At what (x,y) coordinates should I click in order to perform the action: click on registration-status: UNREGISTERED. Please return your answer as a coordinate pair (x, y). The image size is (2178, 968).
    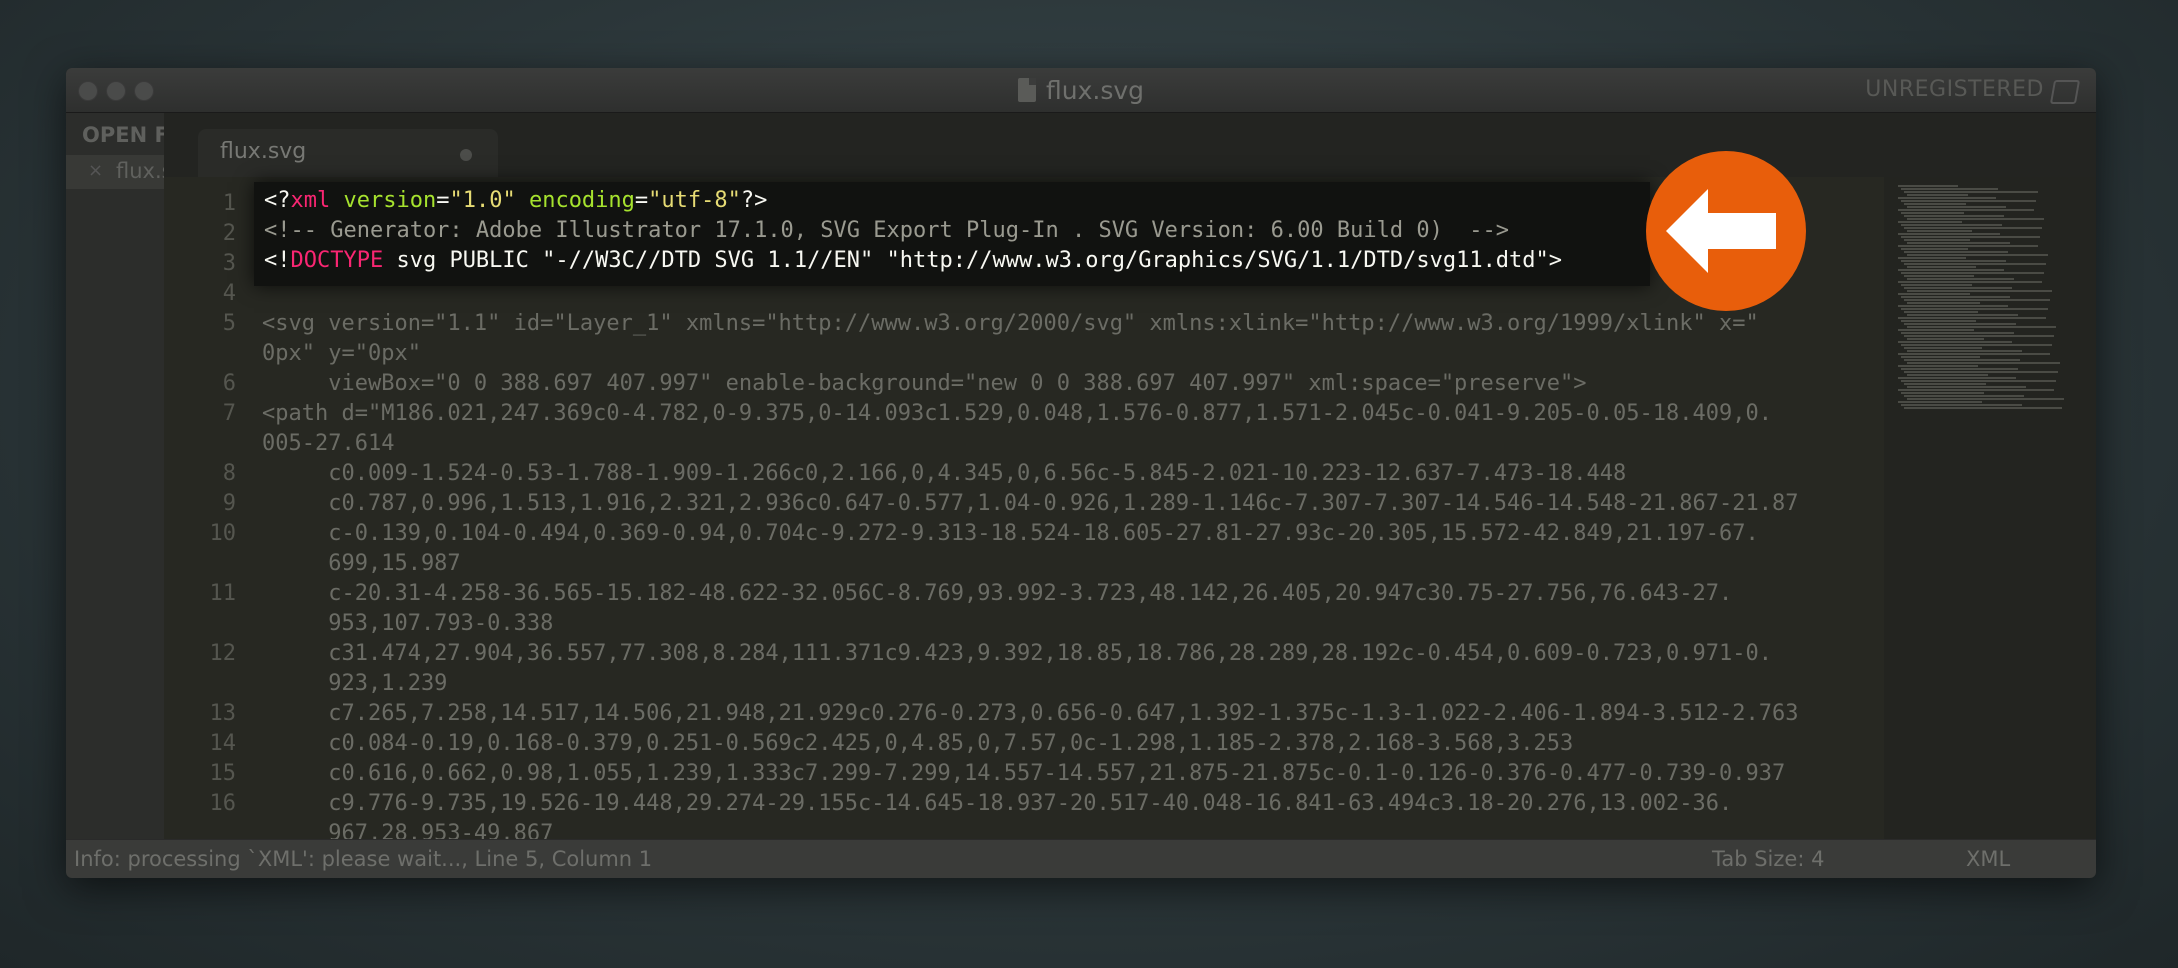
    Looking at the image, I should click on (1954, 89).